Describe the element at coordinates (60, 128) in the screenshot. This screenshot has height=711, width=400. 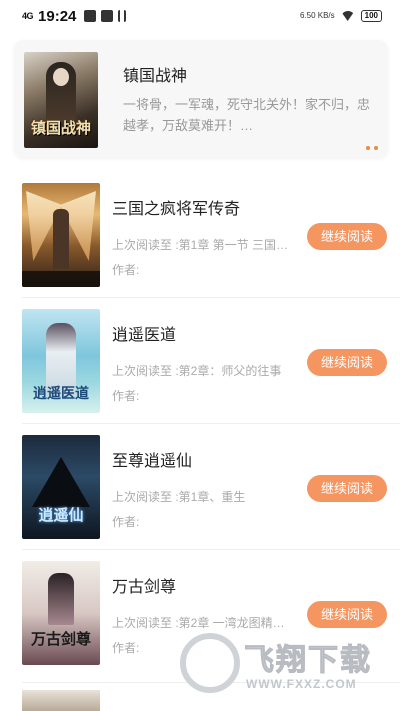
I see `featured-cover-title: 镇国战神` at that location.